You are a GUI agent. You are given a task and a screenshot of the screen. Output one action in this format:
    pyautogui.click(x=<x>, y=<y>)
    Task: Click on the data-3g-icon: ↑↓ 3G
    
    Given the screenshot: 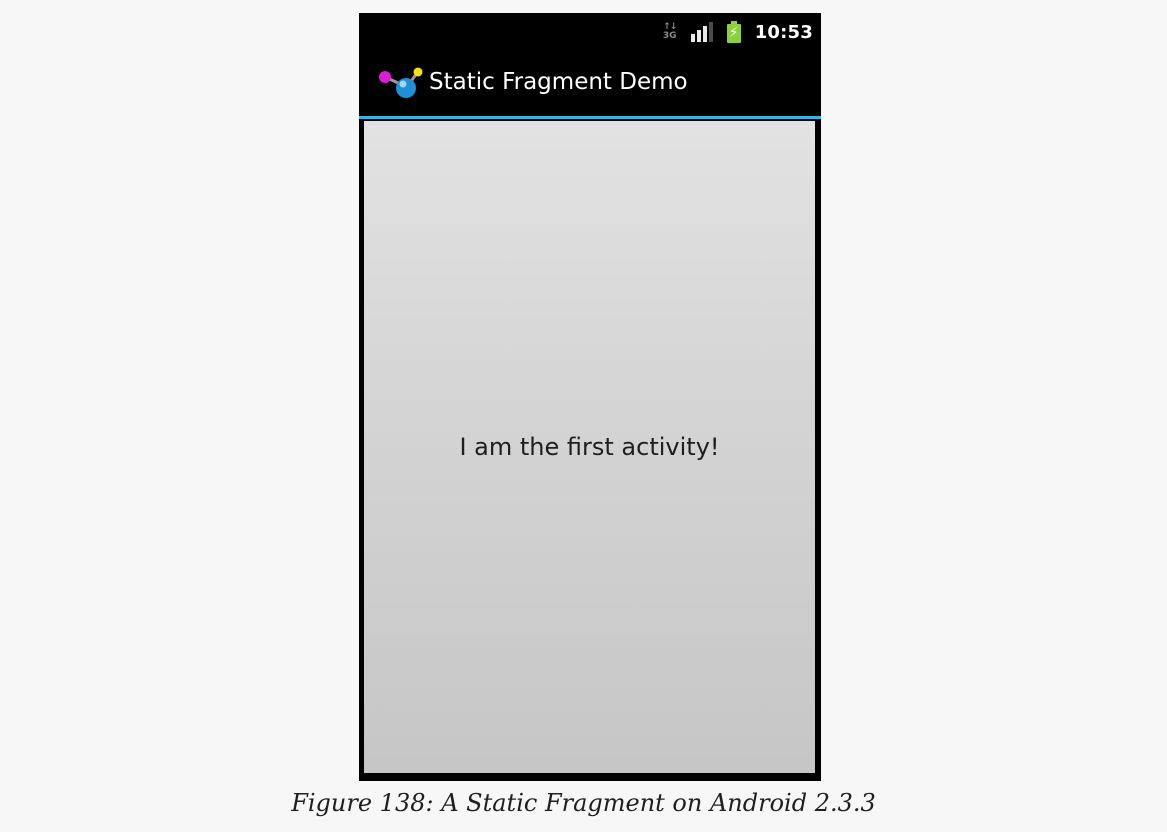 What is the action you would take?
    pyautogui.click(x=670, y=32)
    